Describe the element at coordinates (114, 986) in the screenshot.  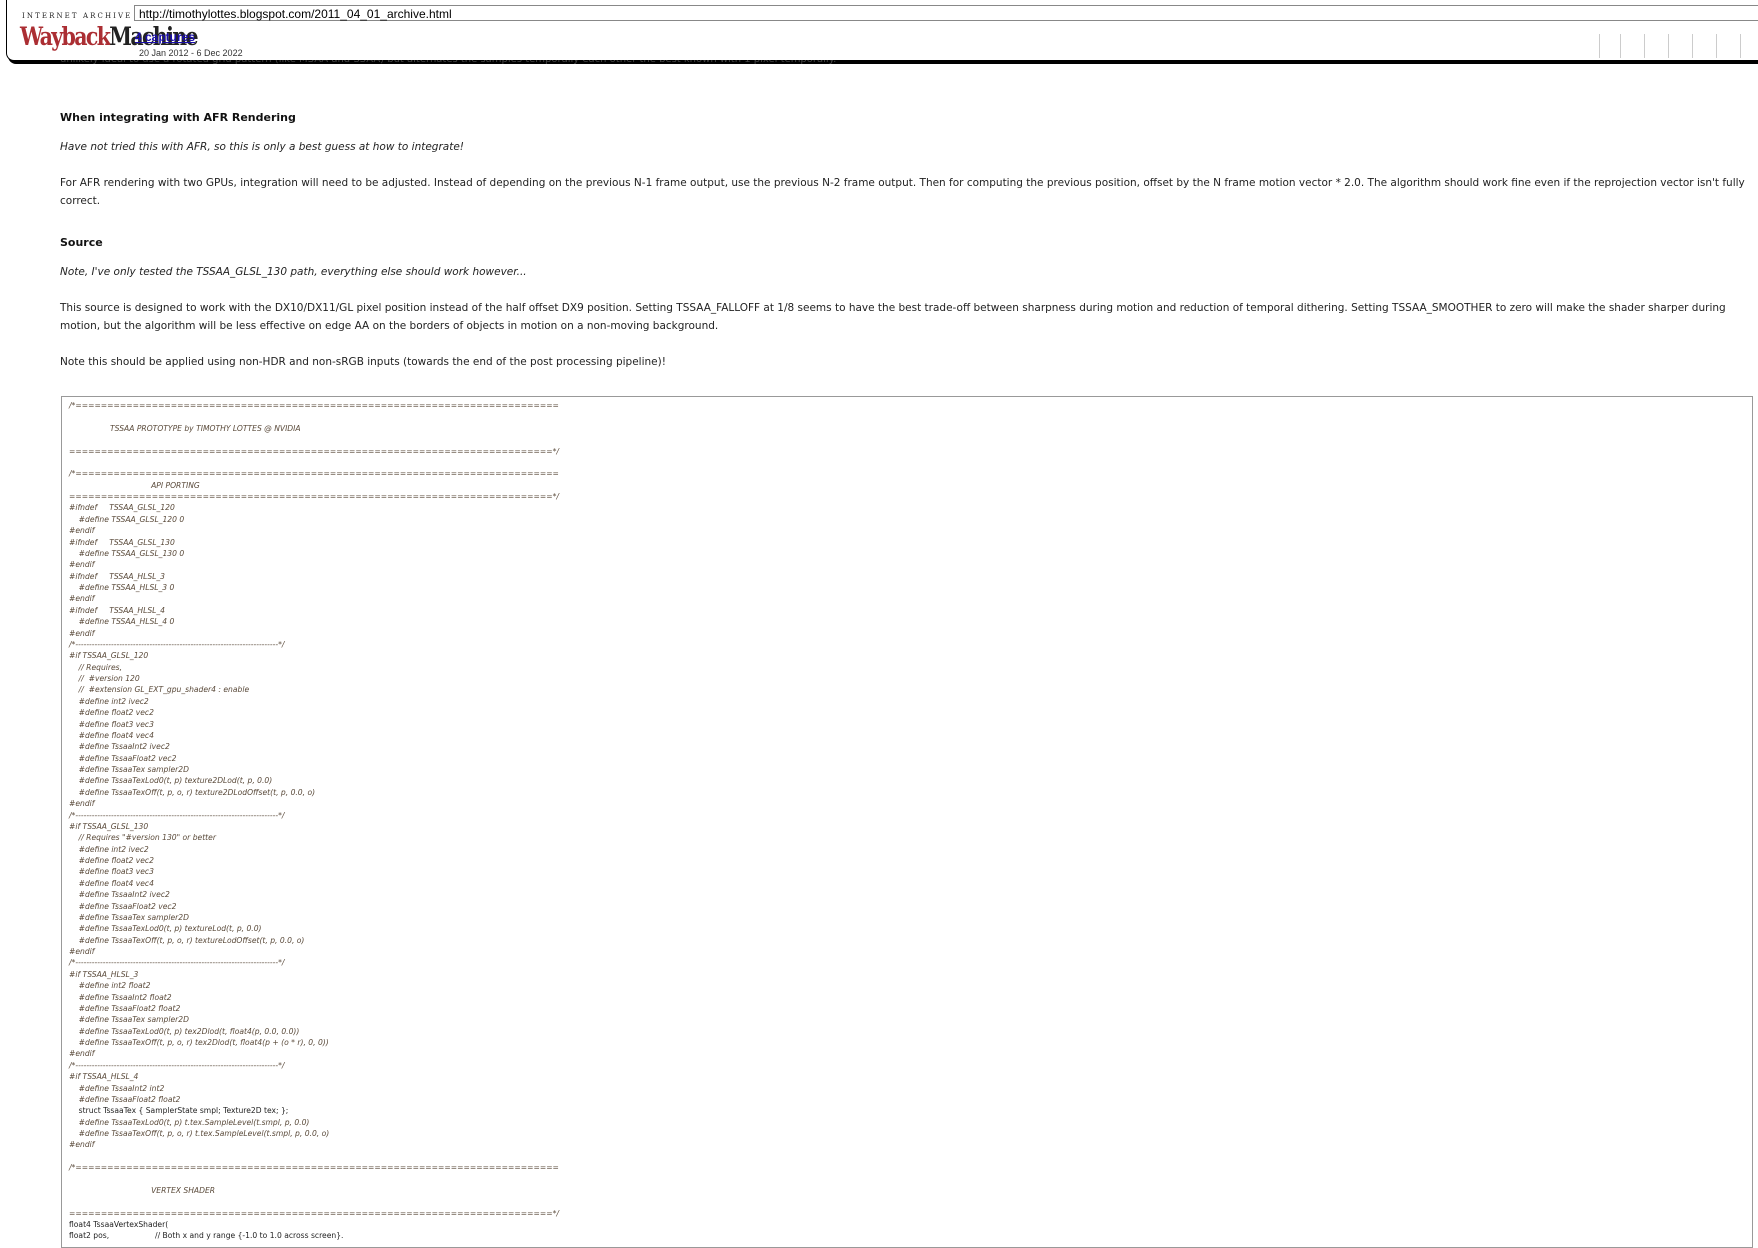
I see `code-line: #define int2 float2` at that location.